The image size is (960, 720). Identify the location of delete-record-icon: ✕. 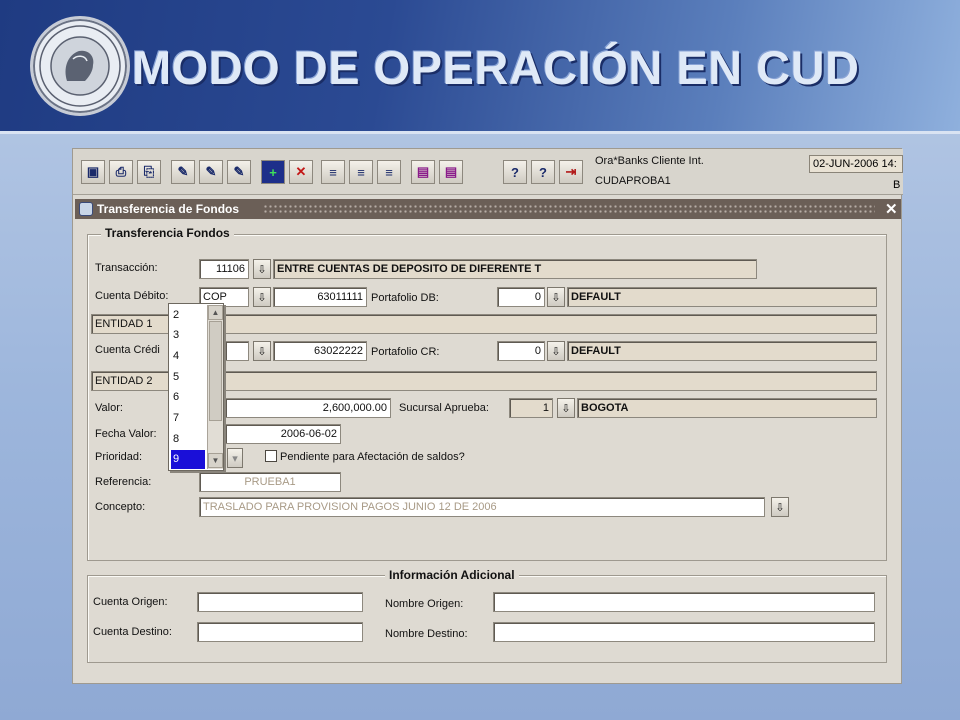
(301, 172).